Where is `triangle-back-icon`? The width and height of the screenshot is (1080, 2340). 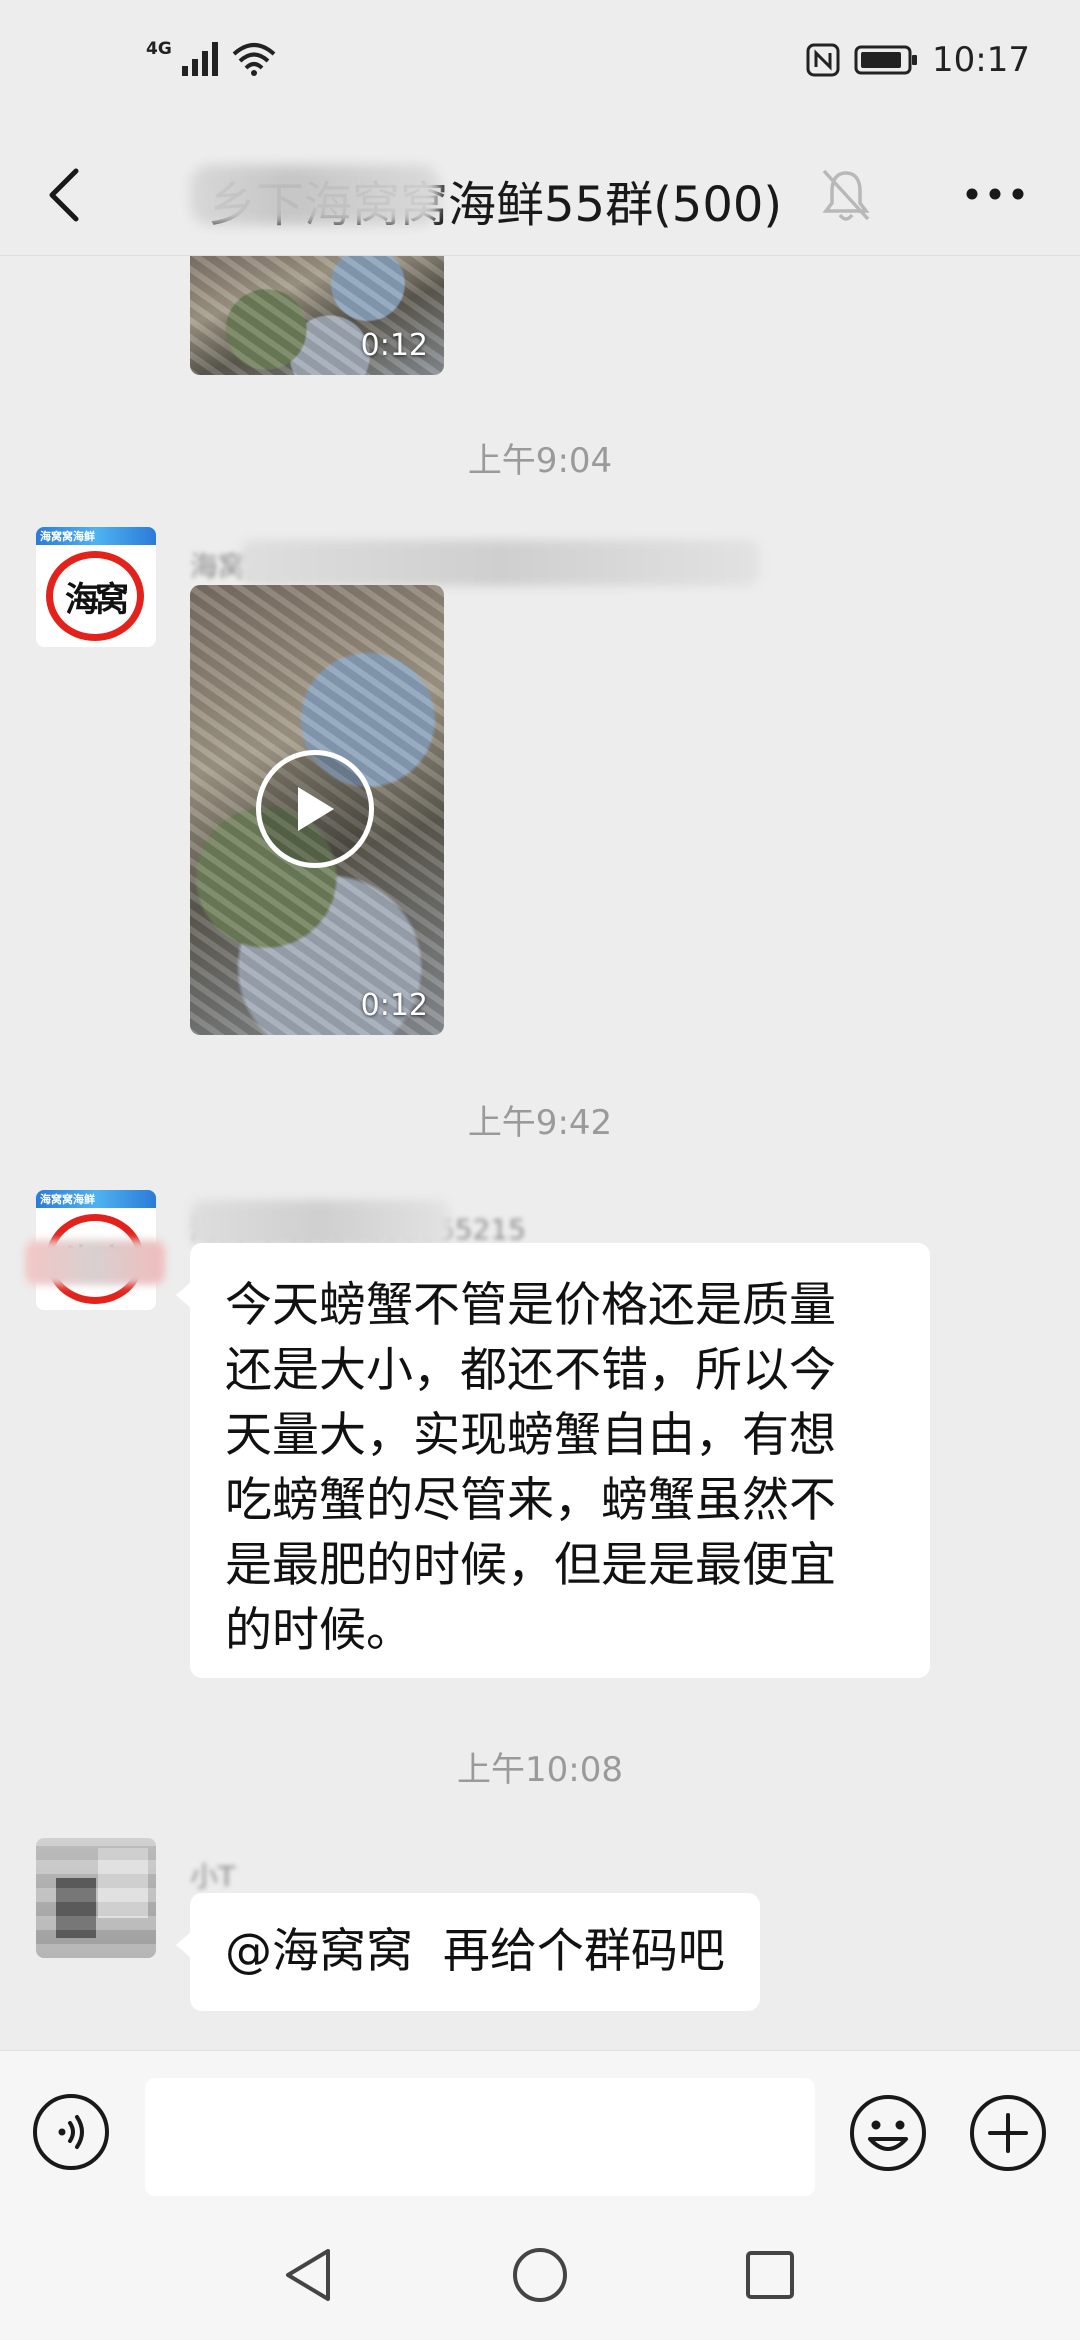 triangle-back-icon is located at coordinates (308, 2275).